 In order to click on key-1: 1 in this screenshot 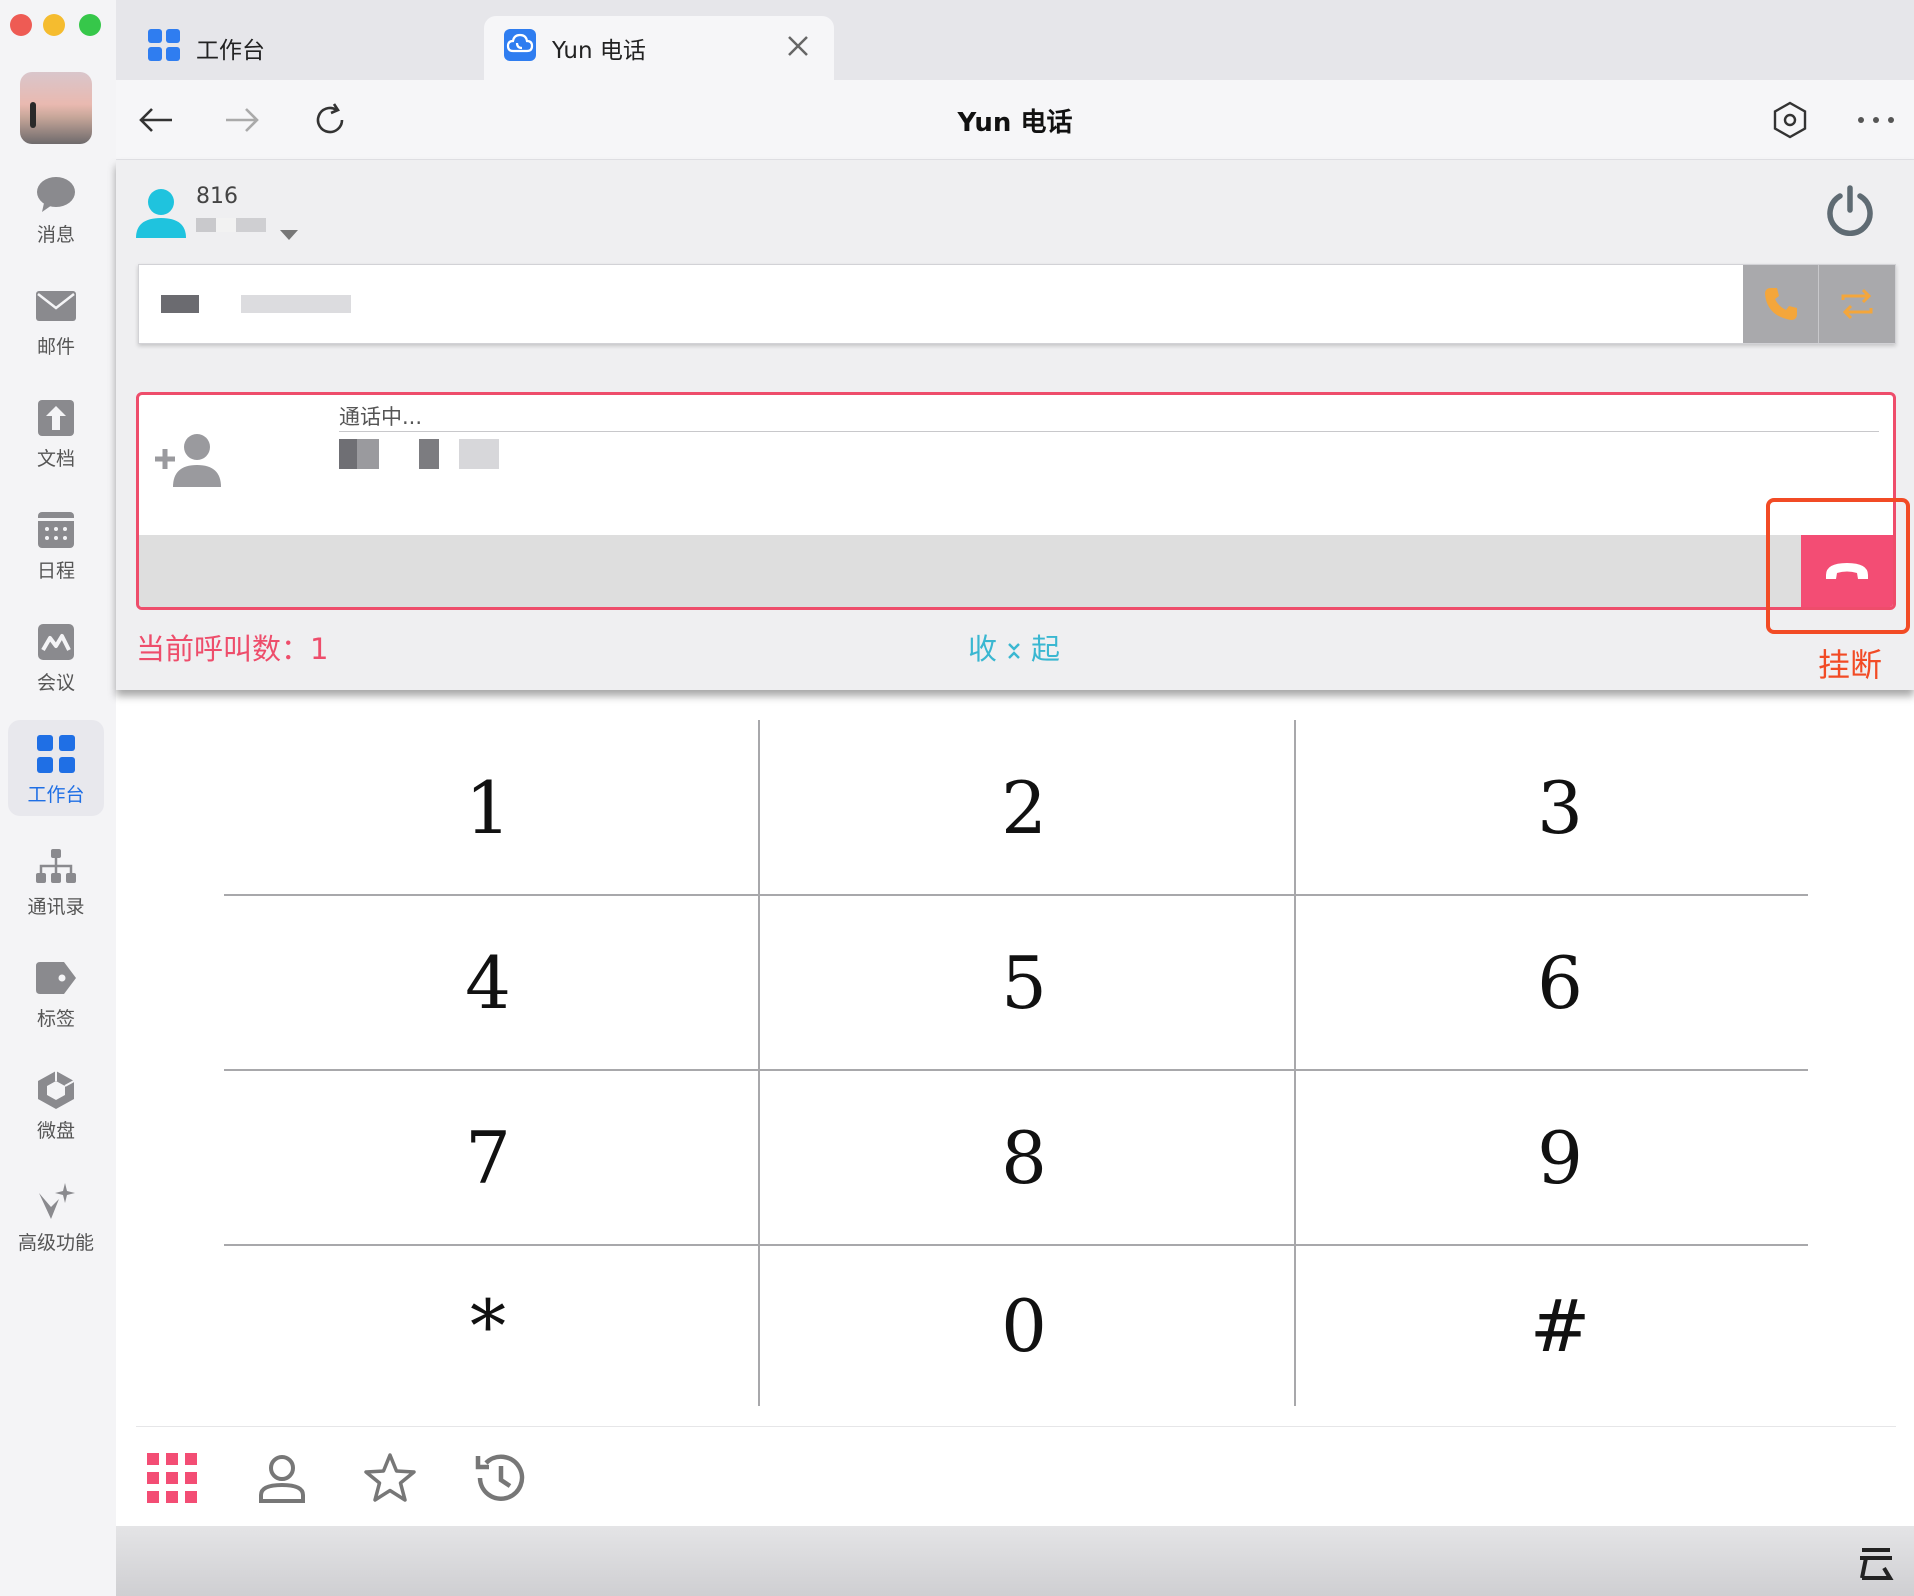, I will do `click(488, 807)`.